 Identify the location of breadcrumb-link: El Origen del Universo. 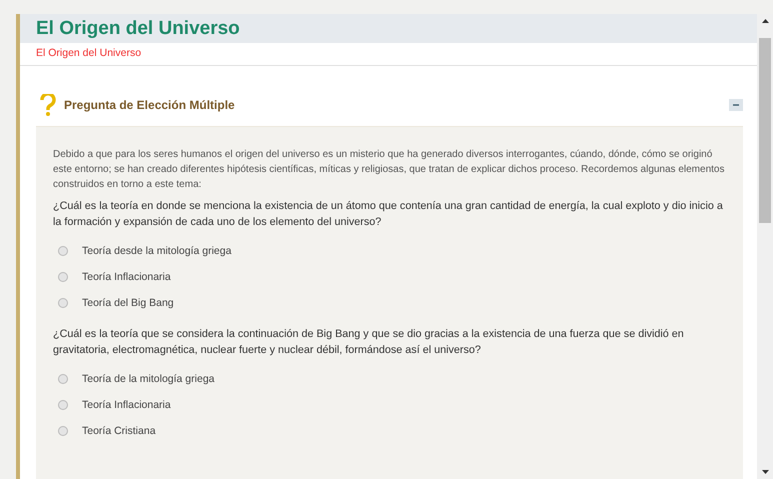
(388, 54).